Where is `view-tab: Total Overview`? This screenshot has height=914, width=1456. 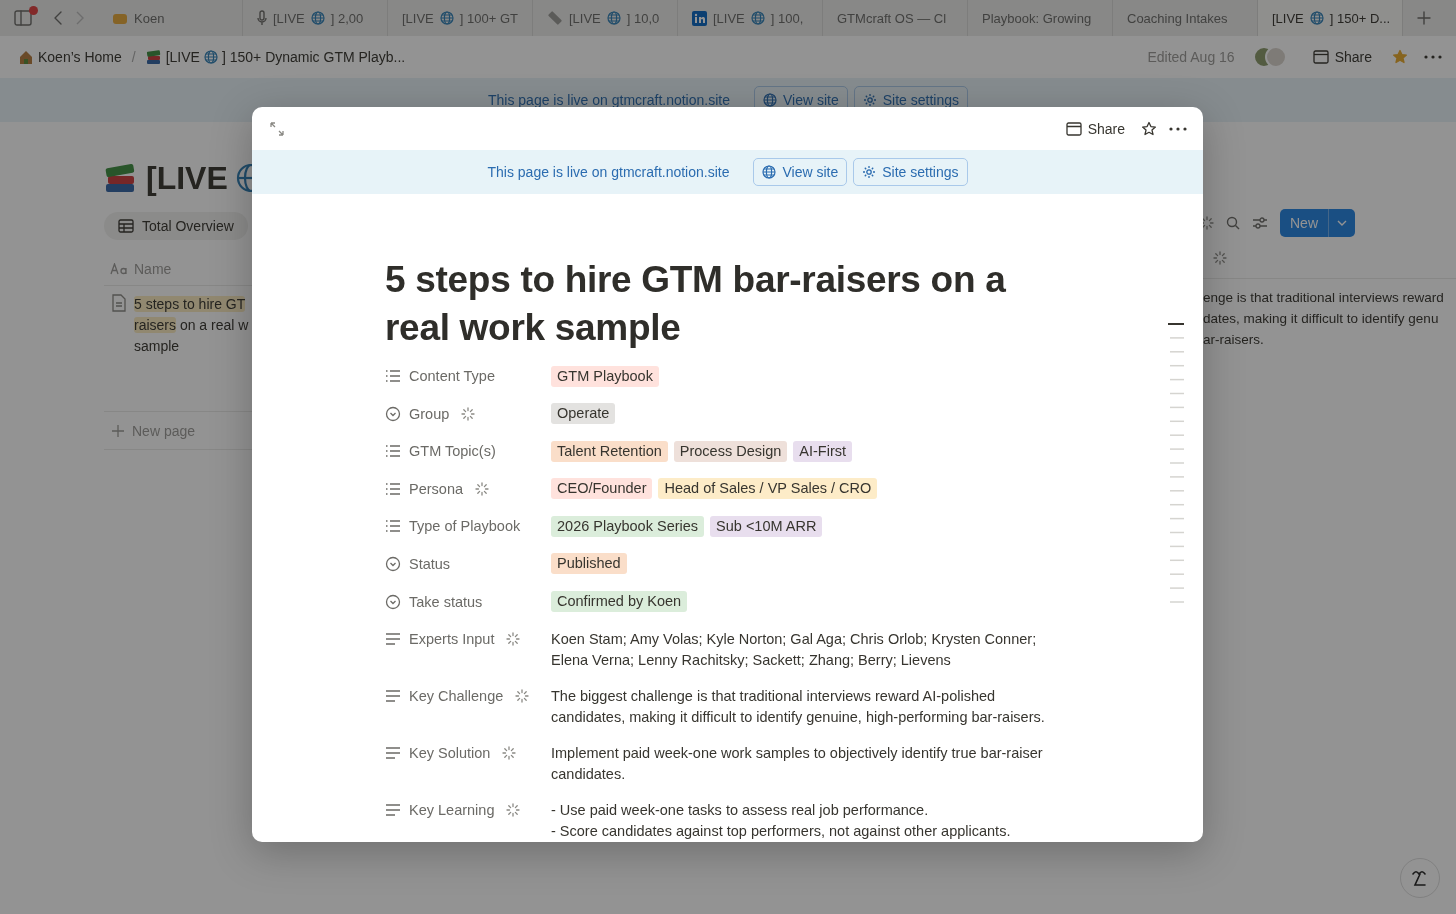 view-tab: Total Overview is located at coordinates (176, 226).